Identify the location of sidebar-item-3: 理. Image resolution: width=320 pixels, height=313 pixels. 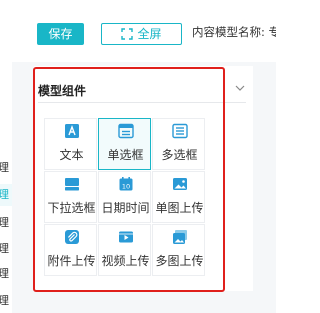
(6, 223).